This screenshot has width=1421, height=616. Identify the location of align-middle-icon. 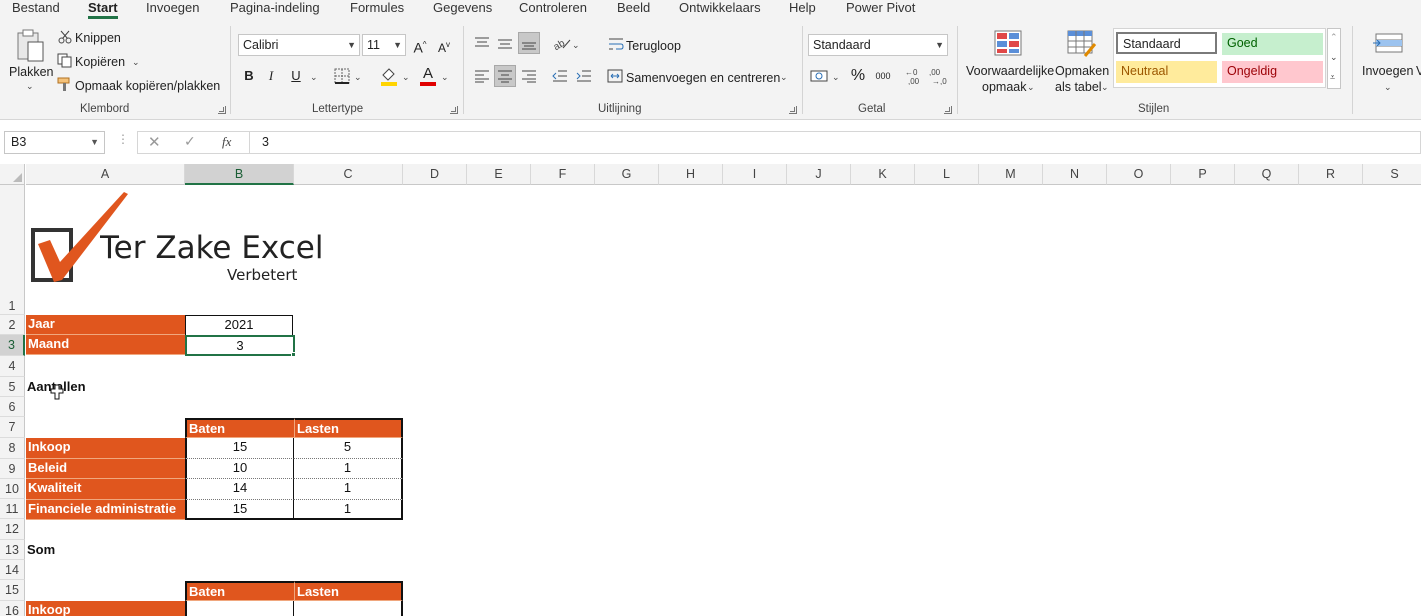
(505, 43).